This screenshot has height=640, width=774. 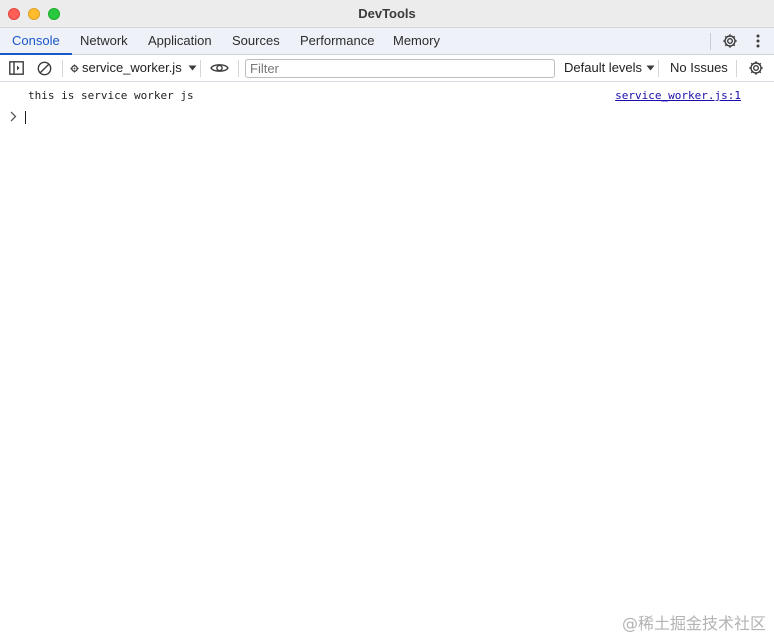 I want to click on tab-memory: Memory, so click(x=416, y=41).